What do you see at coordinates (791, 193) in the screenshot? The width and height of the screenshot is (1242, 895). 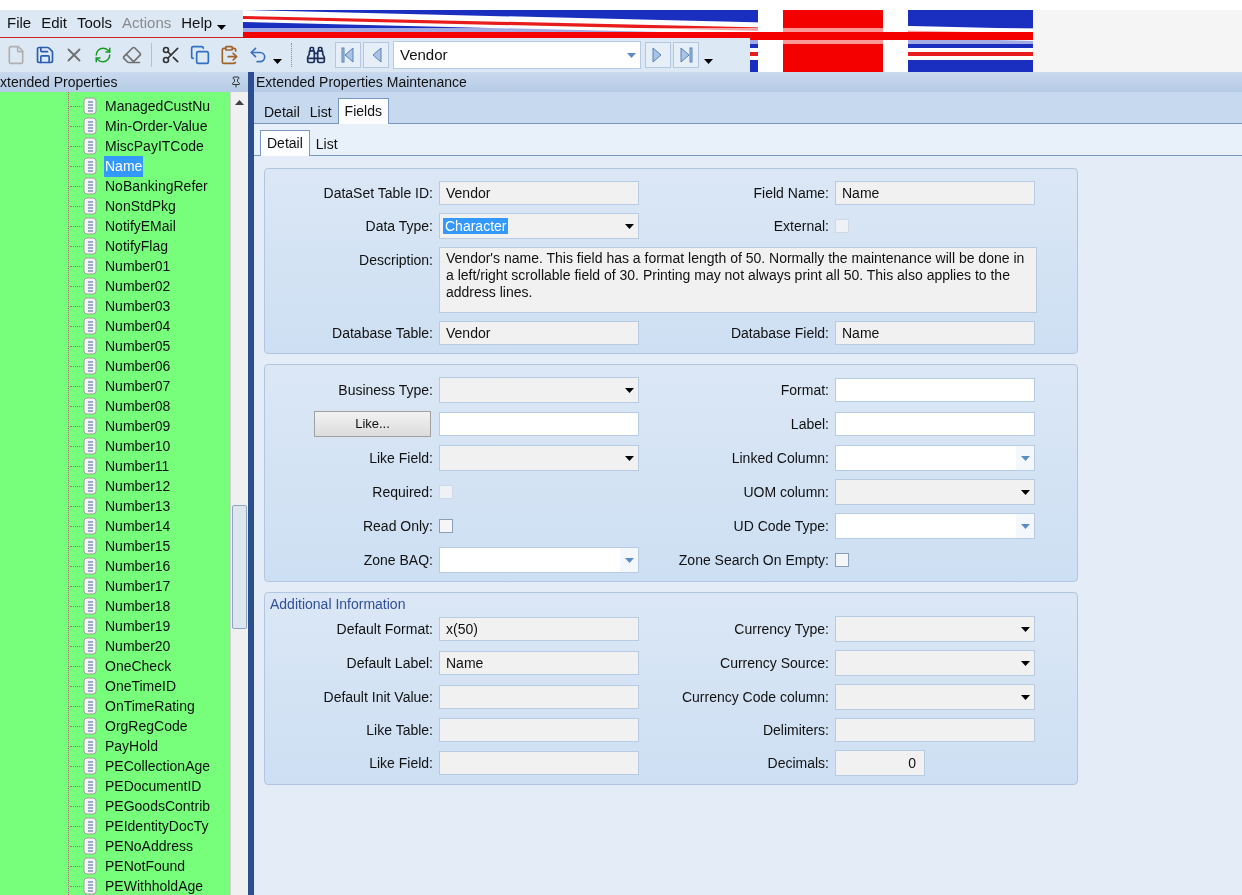 I see `field-label: Field Name:` at bounding box center [791, 193].